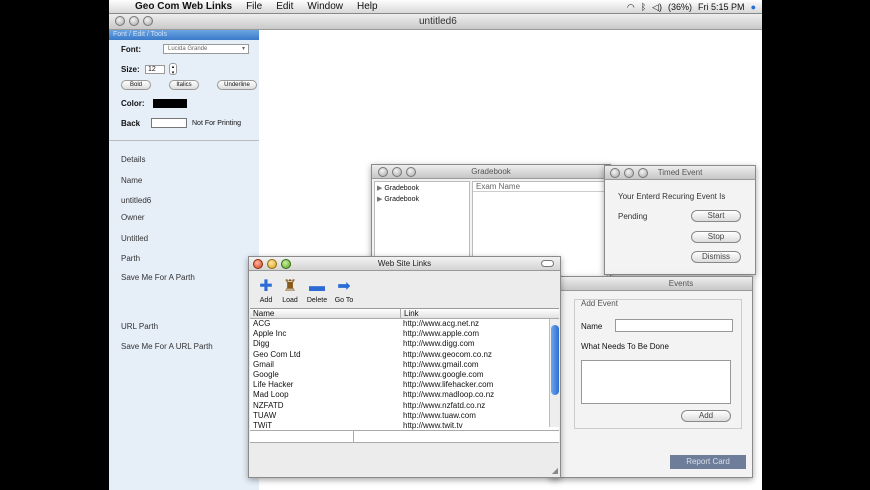 This screenshot has width=870, height=490. Describe the element at coordinates (470, 313) in the screenshot. I see `link-column-header: Link` at that location.